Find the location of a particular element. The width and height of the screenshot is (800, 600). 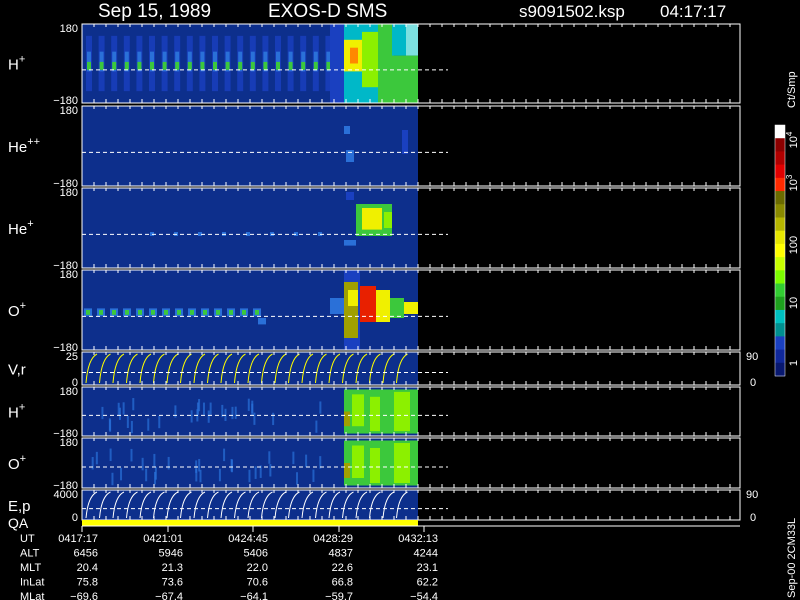

panel-3: He+180−180 is located at coordinates (374, 229).